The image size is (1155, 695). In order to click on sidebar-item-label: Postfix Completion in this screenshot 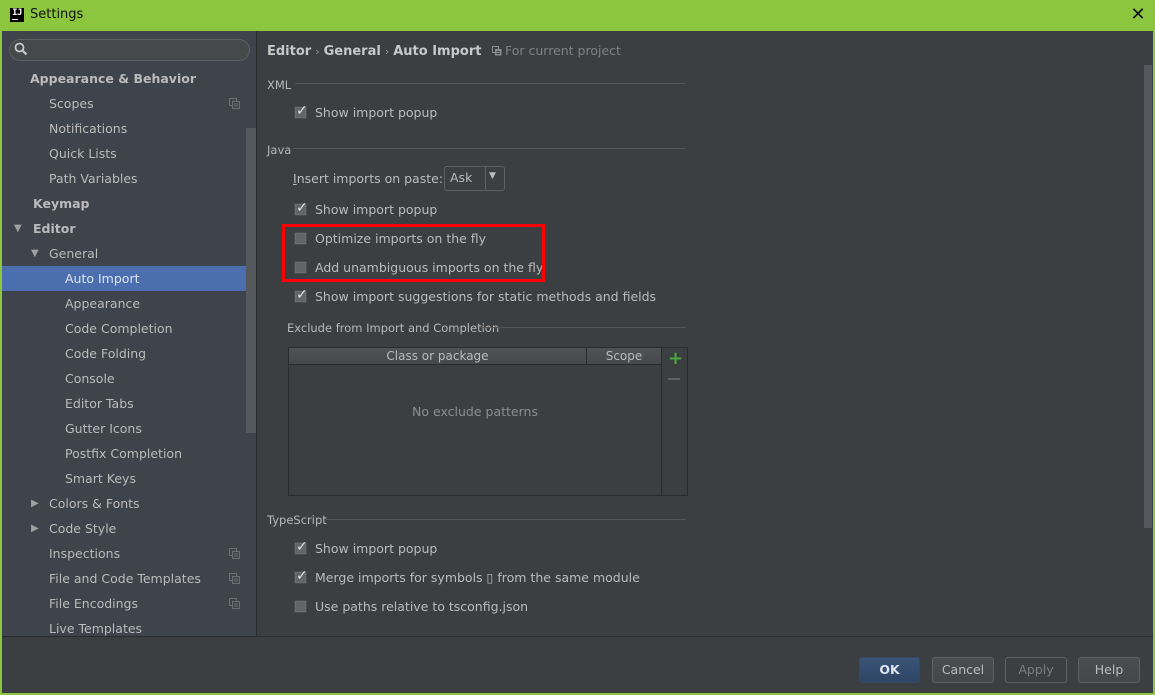, I will do `click(123, 453)`.